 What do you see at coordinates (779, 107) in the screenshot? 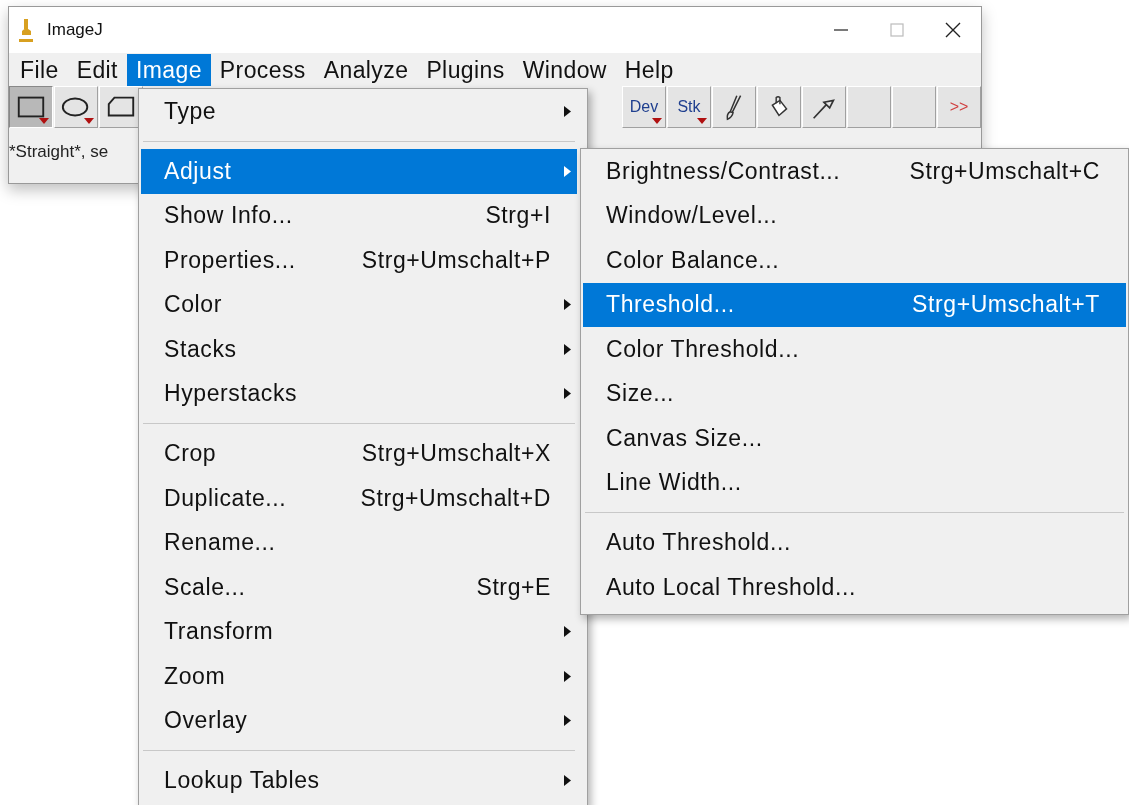
I see `bucket-tool-button` at bounding box center [779, 107].